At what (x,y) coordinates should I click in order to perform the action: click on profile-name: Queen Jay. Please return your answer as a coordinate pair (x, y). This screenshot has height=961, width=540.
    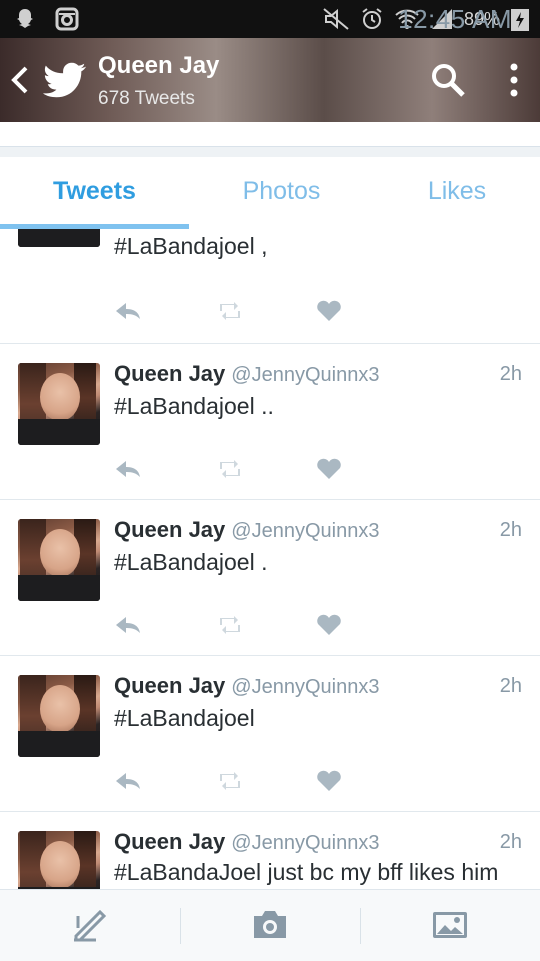
    Looking at the image, I should click on (159, 65).